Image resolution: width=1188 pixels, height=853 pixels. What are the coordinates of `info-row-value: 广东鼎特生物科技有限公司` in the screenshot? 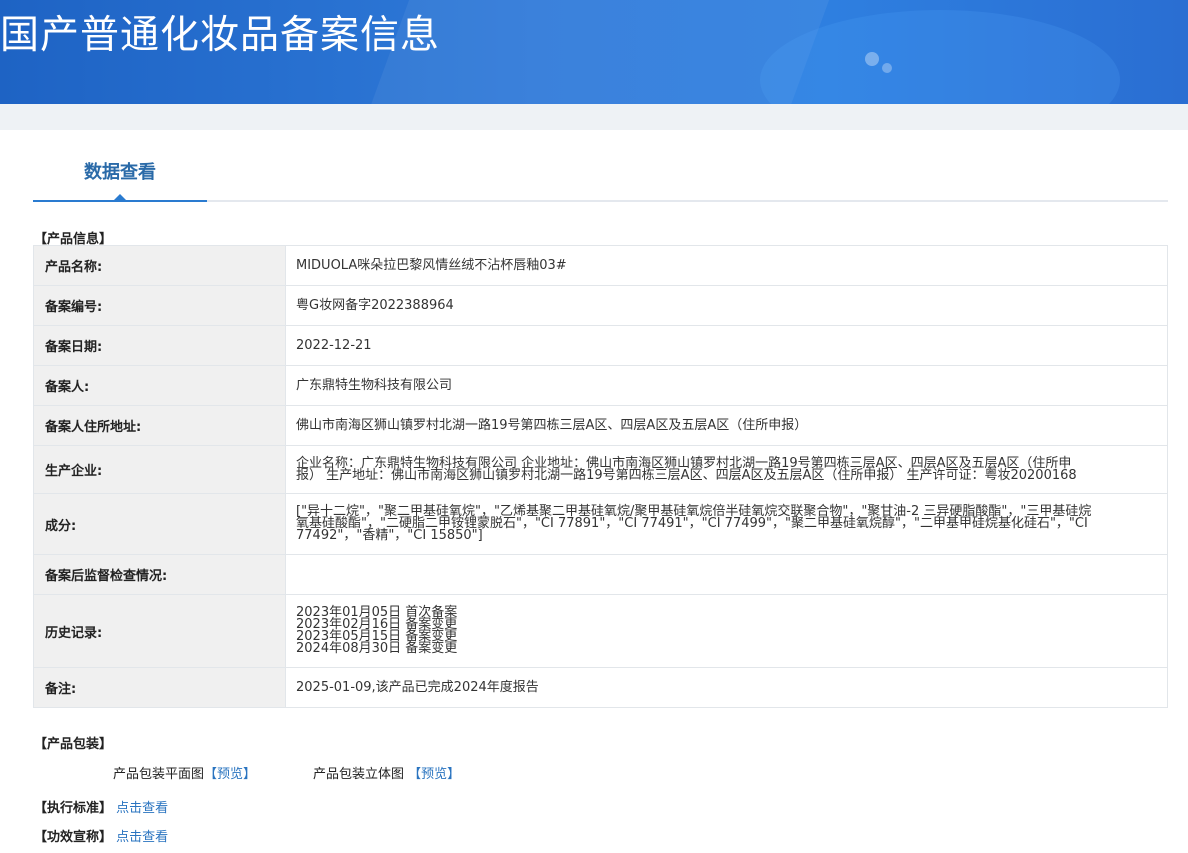 It's located at (726, 385).